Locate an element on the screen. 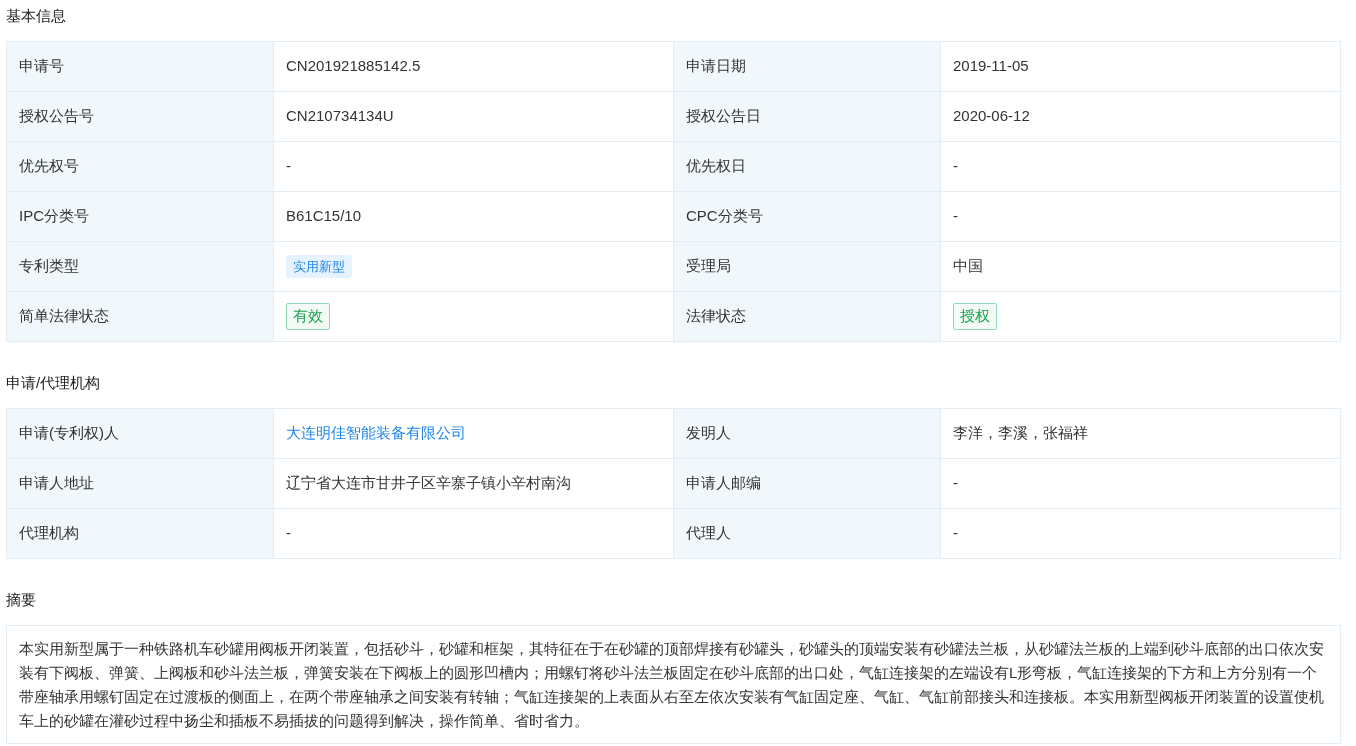  field-label: 受理局 is located at coordinates (807, 266).